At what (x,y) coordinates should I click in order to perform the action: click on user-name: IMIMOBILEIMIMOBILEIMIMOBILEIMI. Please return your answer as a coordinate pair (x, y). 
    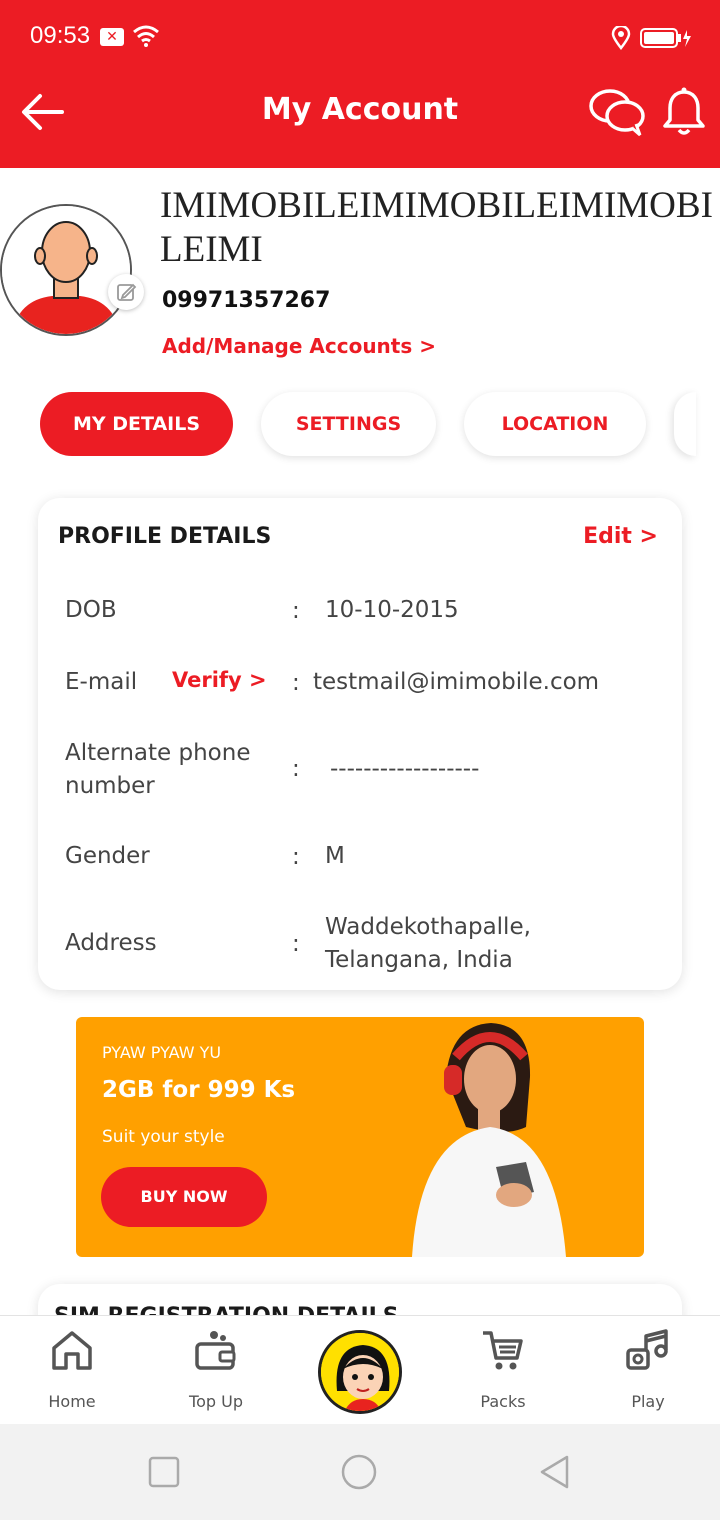
    Looking at the image, I should click on (436, 227).